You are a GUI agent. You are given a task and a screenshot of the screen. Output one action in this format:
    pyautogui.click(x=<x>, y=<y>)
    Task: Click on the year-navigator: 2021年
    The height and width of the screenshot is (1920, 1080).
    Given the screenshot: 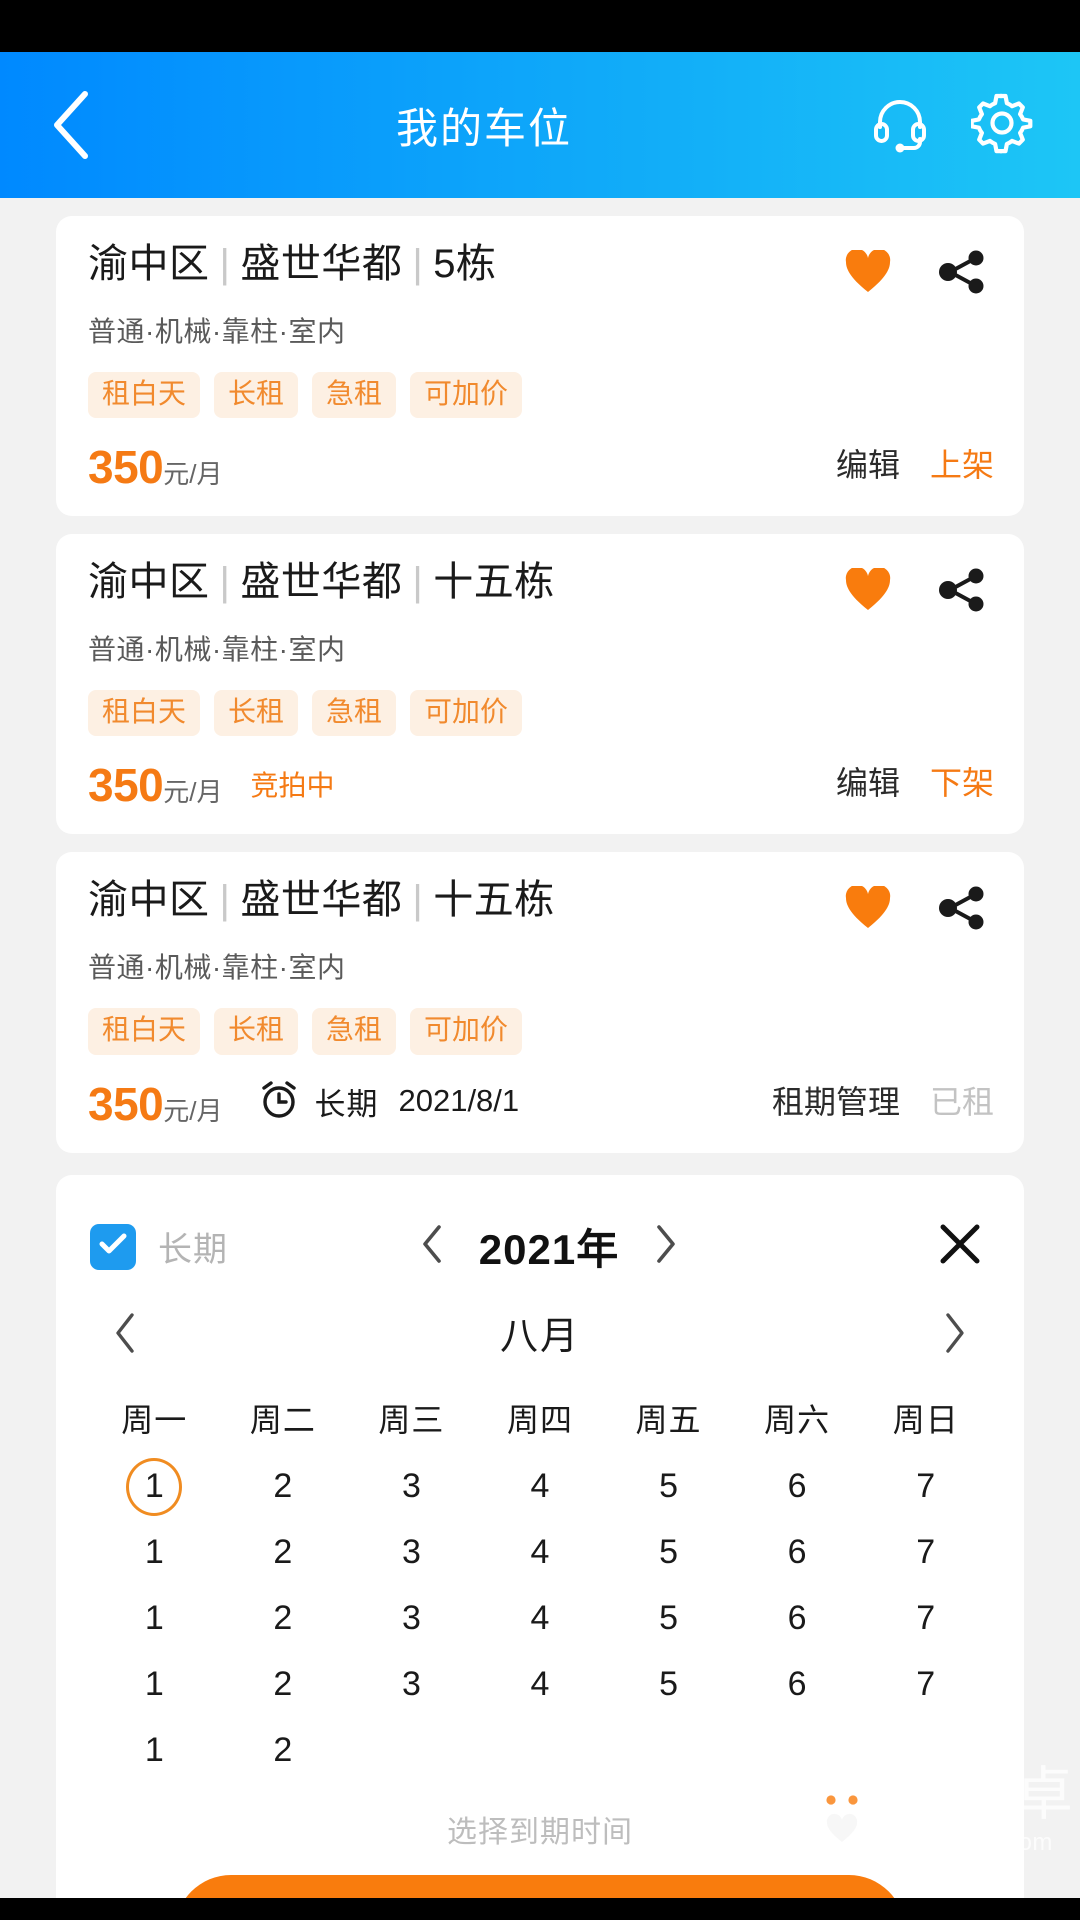 What is the action you would take?
    pyautogui.click(x=549, y=1246)
    